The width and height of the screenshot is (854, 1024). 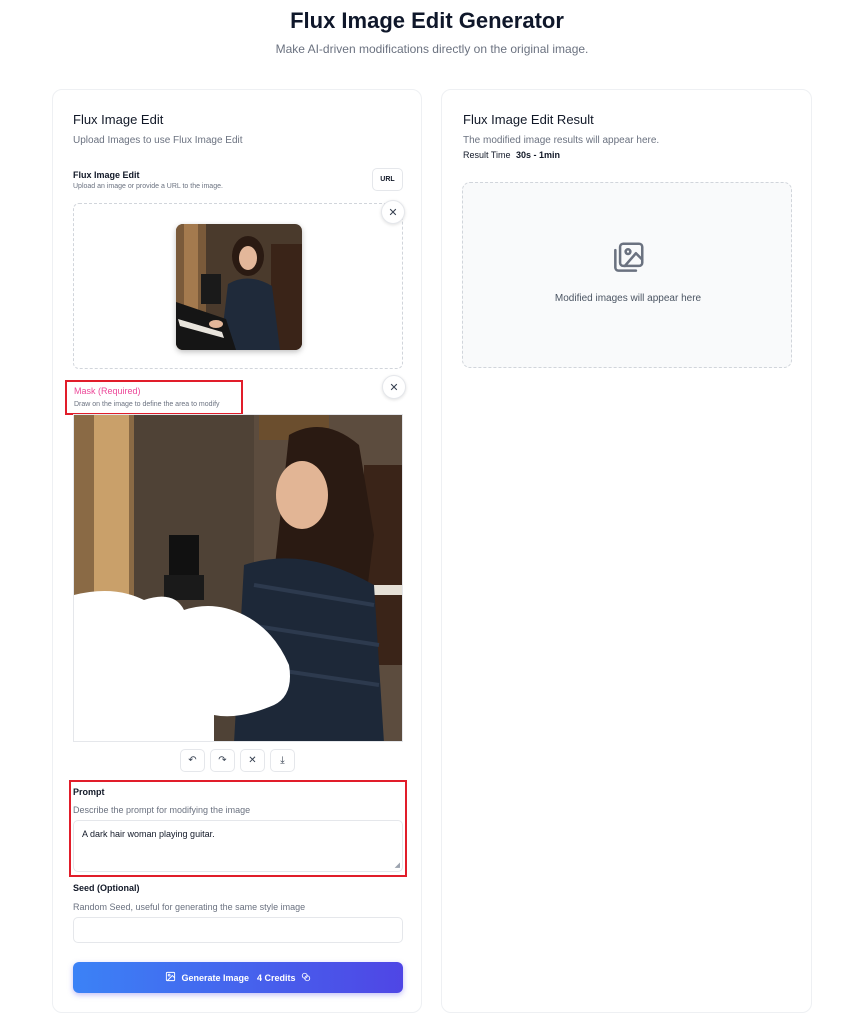 I want to click on remove-mask-button: ✕, so click(x=394, y=387).